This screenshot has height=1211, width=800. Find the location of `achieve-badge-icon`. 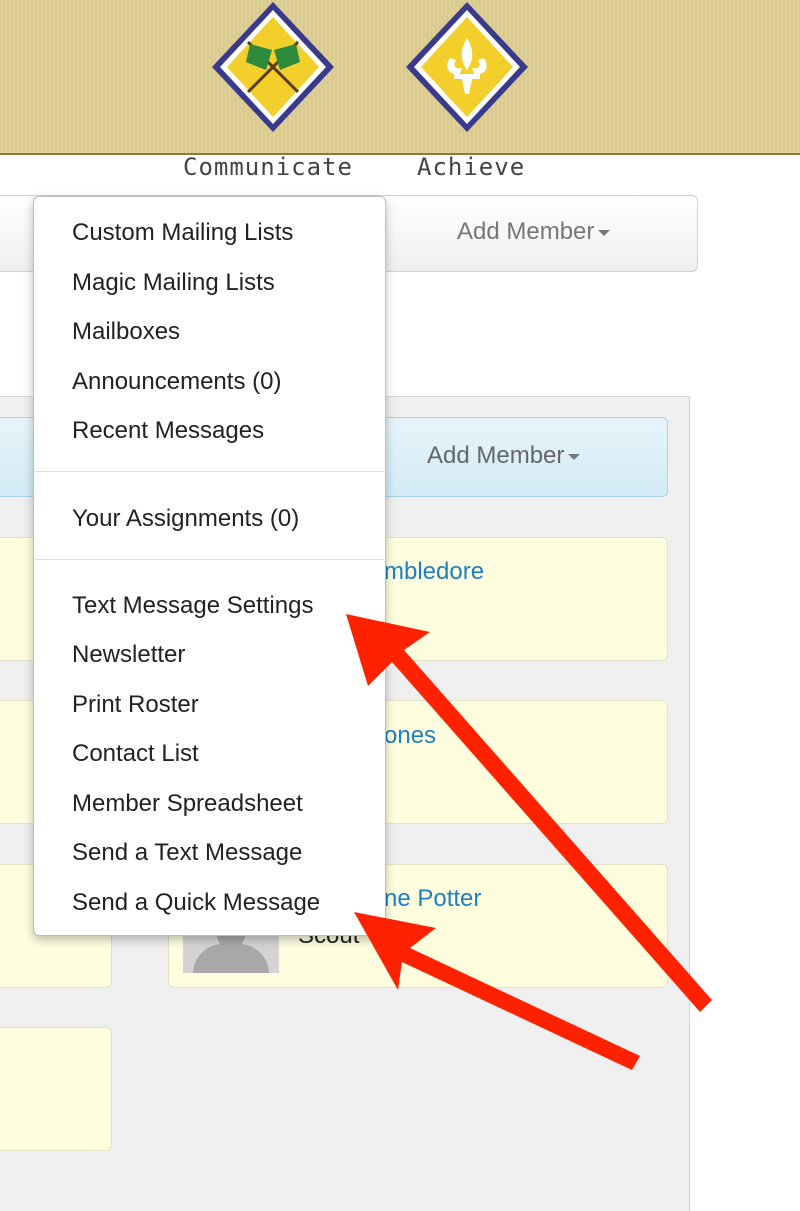

achieve-badge-icon is located at coordinates (467, 67).